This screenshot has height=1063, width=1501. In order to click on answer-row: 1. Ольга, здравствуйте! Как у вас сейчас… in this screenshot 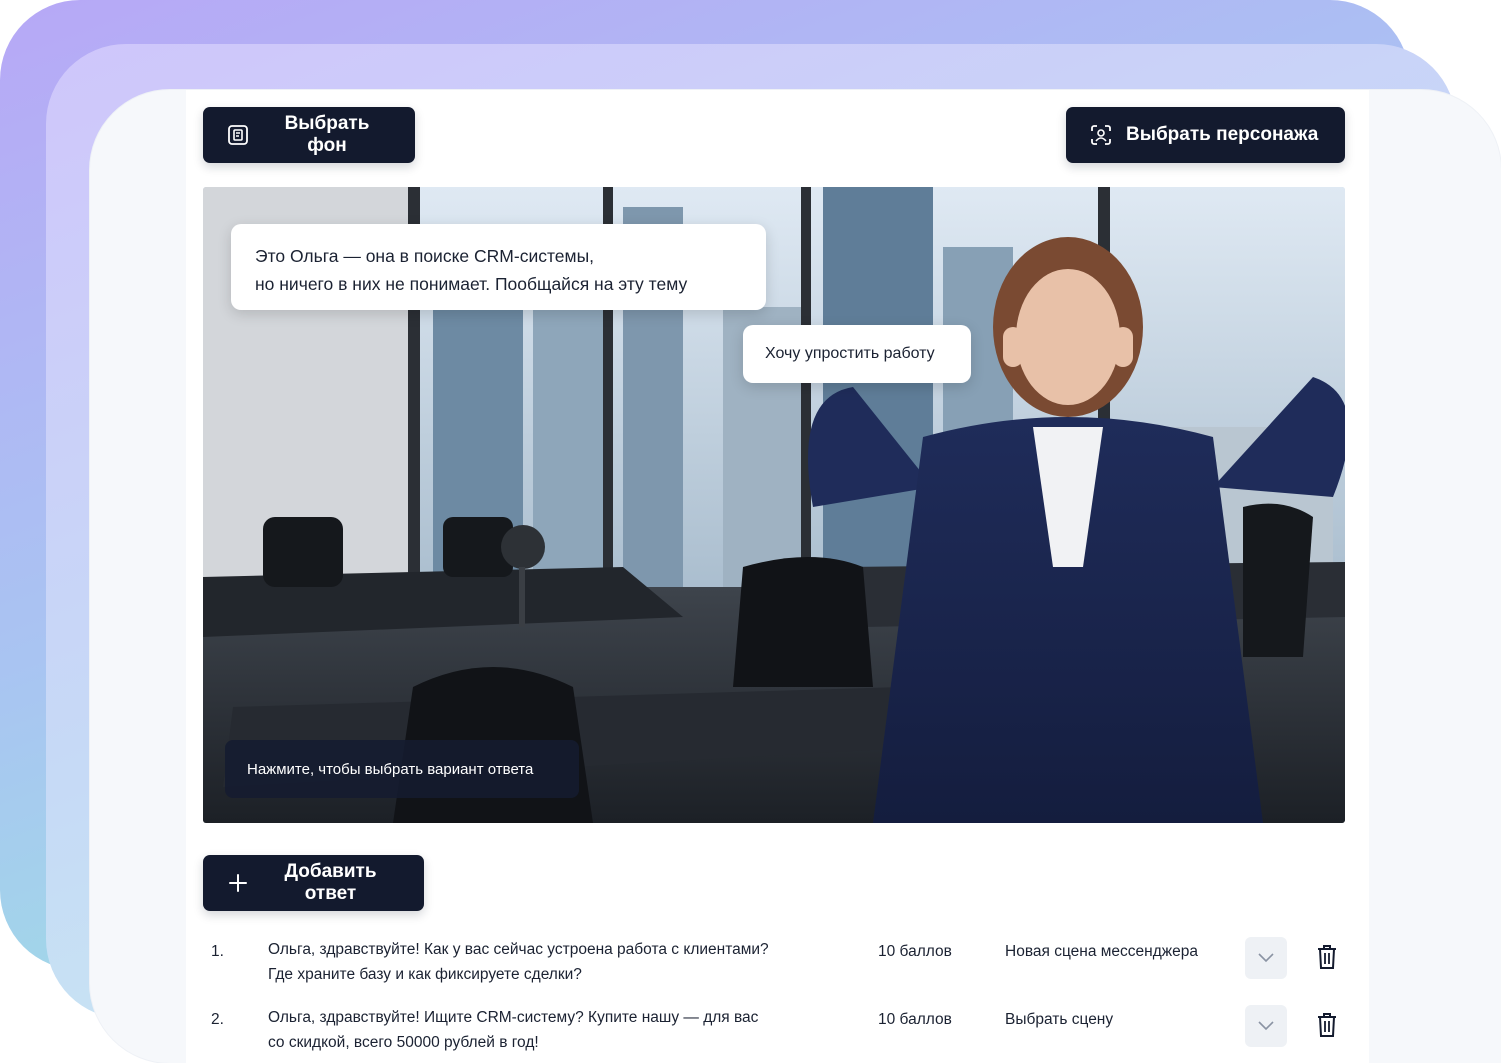, I will do `click(774, 967)`.